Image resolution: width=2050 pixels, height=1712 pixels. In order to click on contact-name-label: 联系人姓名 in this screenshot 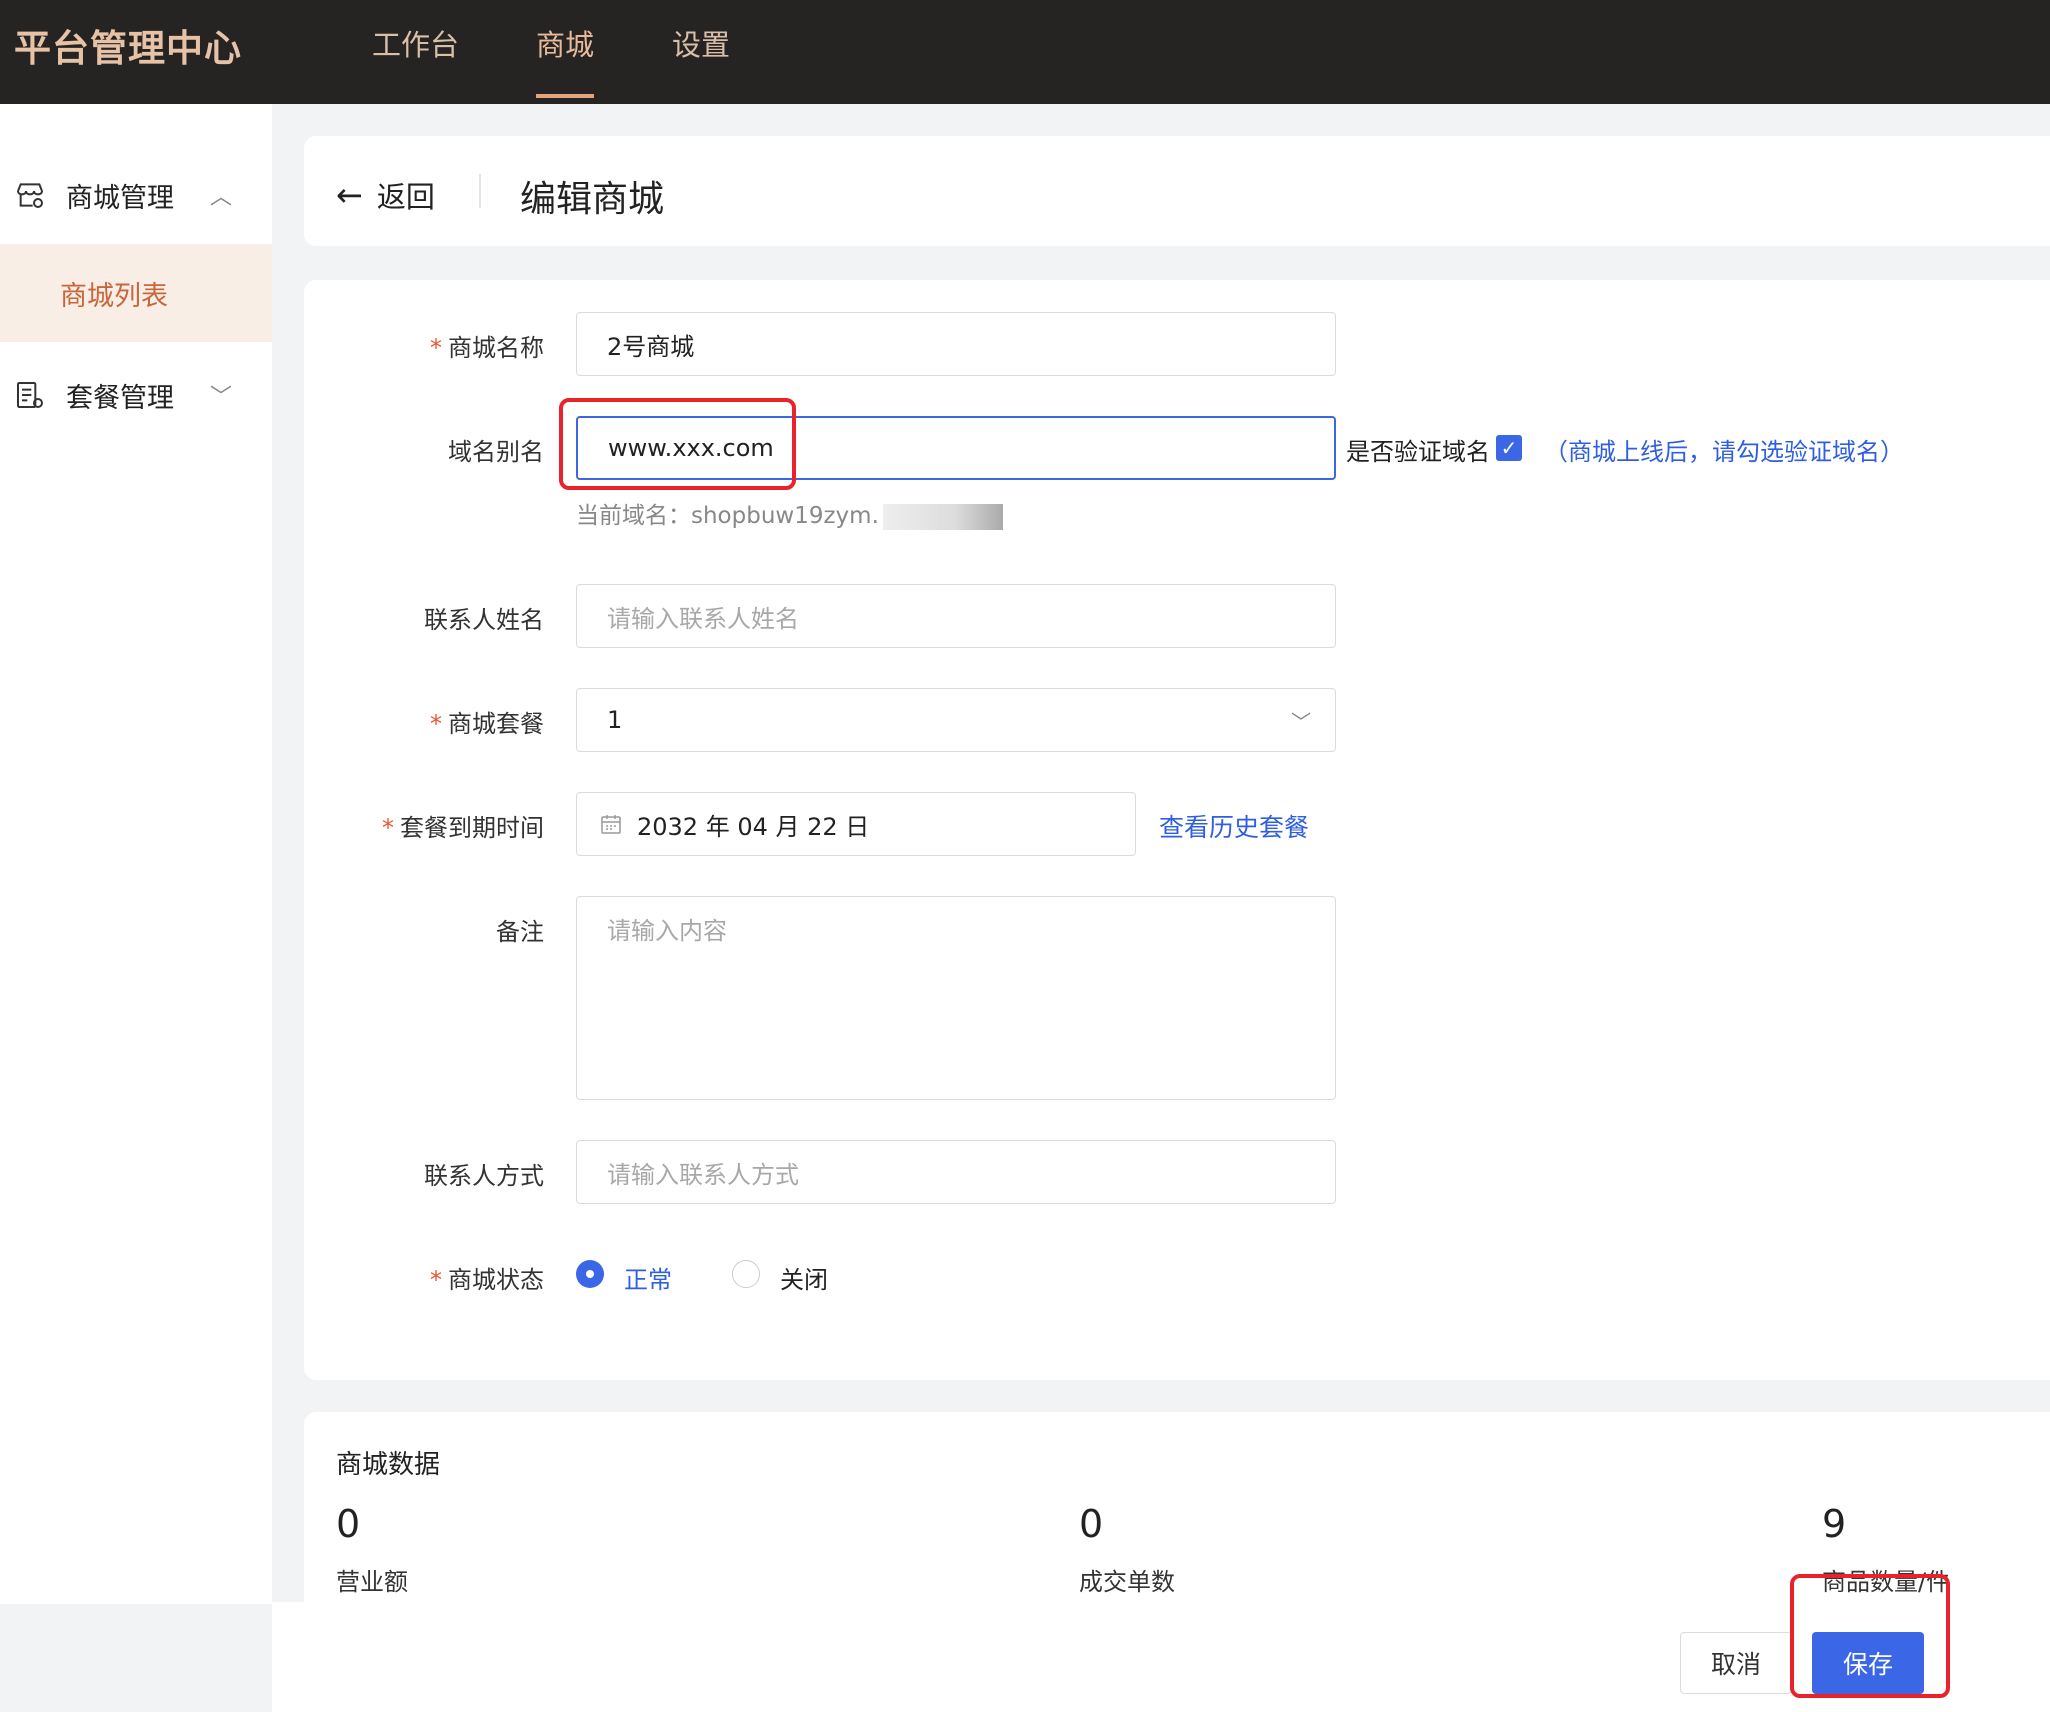, I will do `click(424, 617)`.